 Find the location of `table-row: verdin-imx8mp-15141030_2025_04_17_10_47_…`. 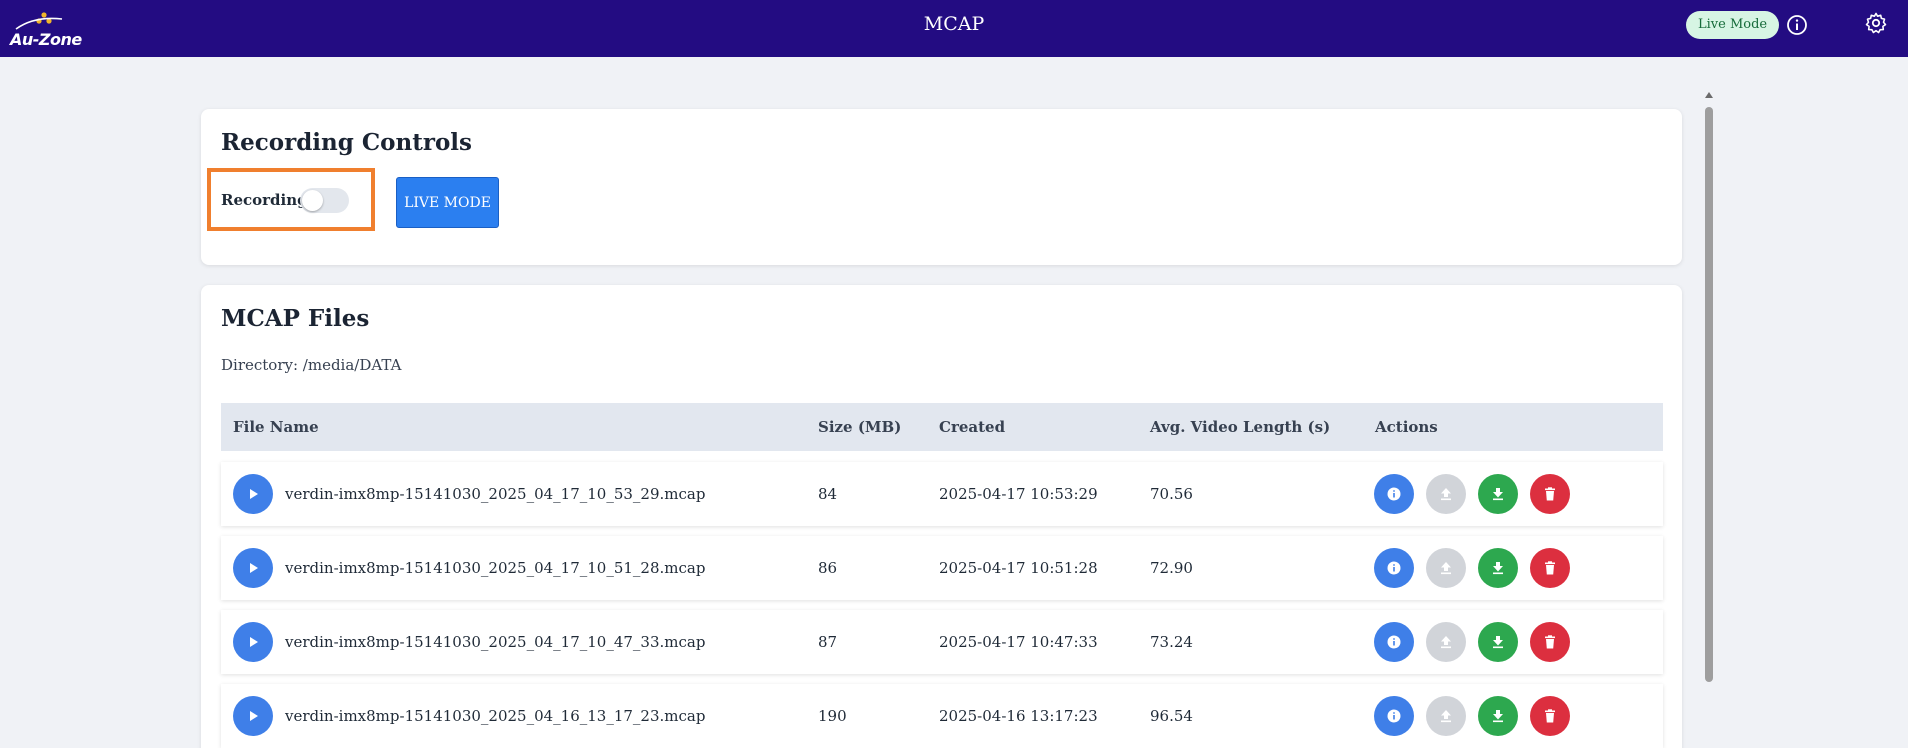

table-row: verdin-imx8mp-15141030_2025_04_17_10_47_… is located at coordinates (942, 642).